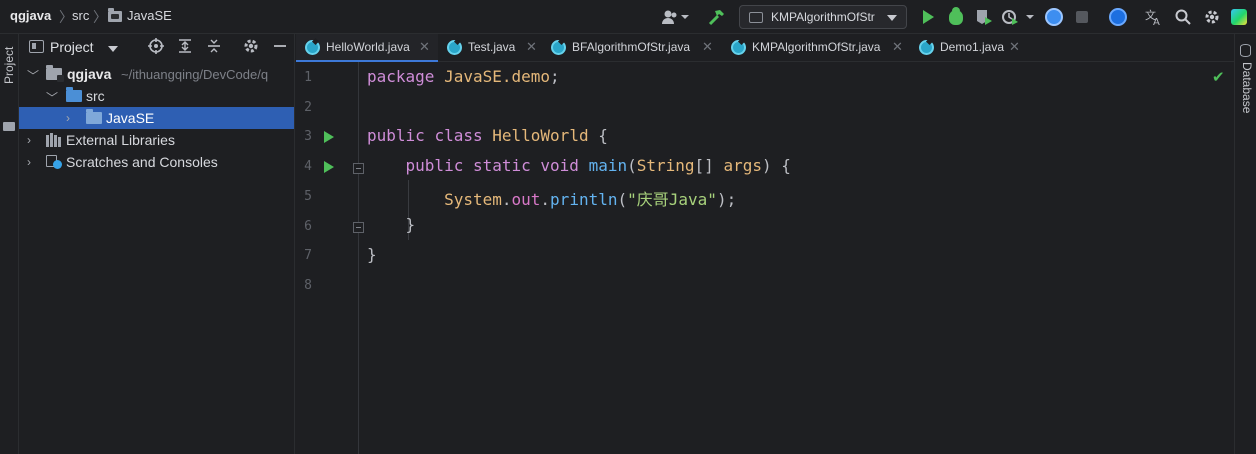  I want to click on gear-icon, so click(251, 47).